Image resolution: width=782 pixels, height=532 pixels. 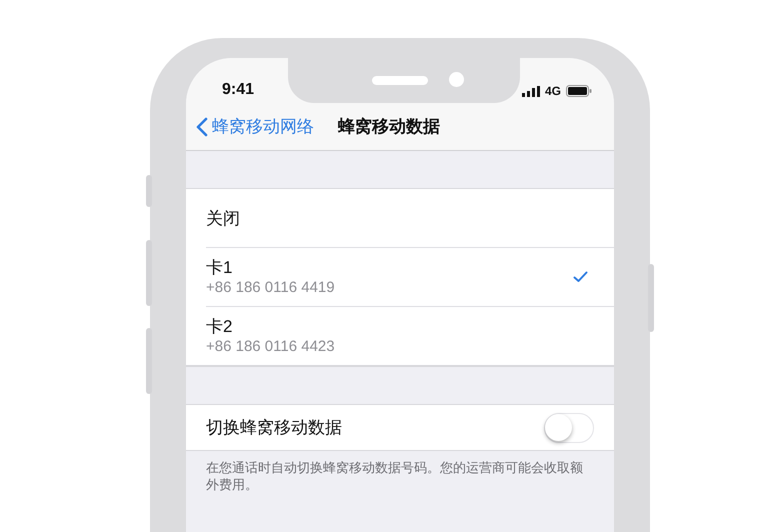 I want to click on back-chevron-icon, so click(x=202, y=126).